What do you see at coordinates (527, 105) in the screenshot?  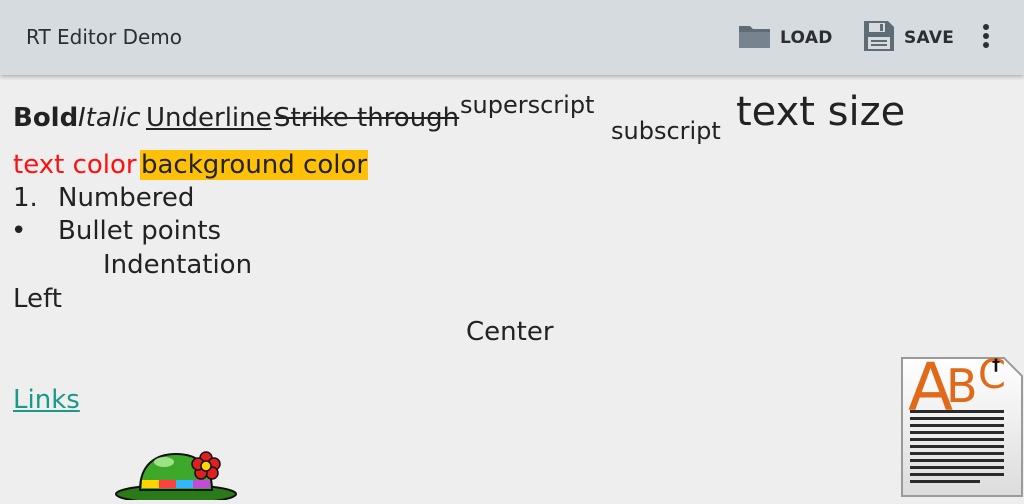 I see `superscript-text: superscript` at bounding box center [527, 105].